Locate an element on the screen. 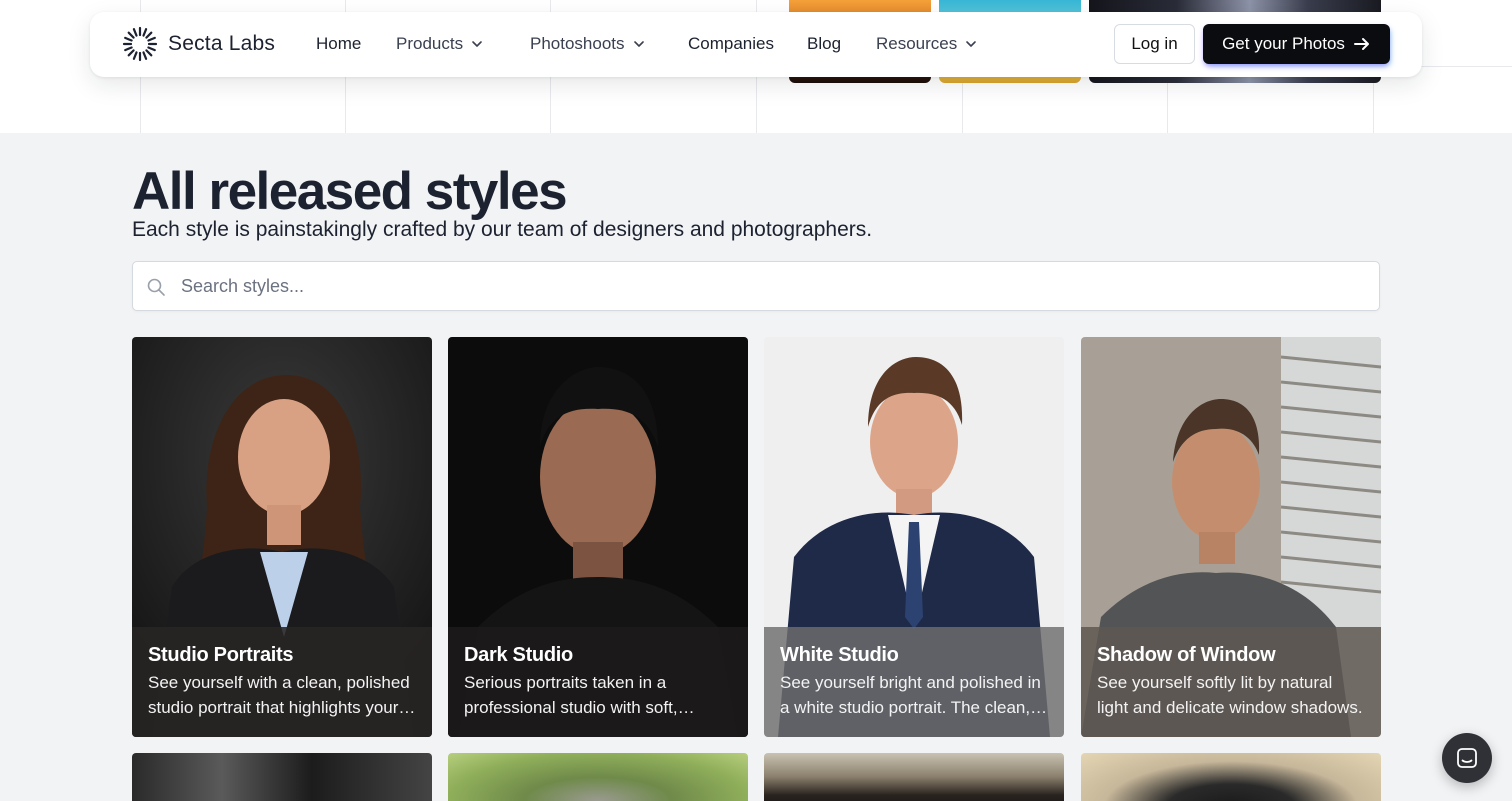 The width and height of the screenshot is (1512, 801). nav-blog-label: Blog is located at coordinates (824, 43).